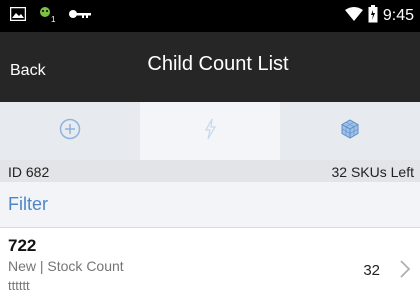 The image size is (420, 299). I want to click on item-status: New | Stock Count, so click(66, 266).